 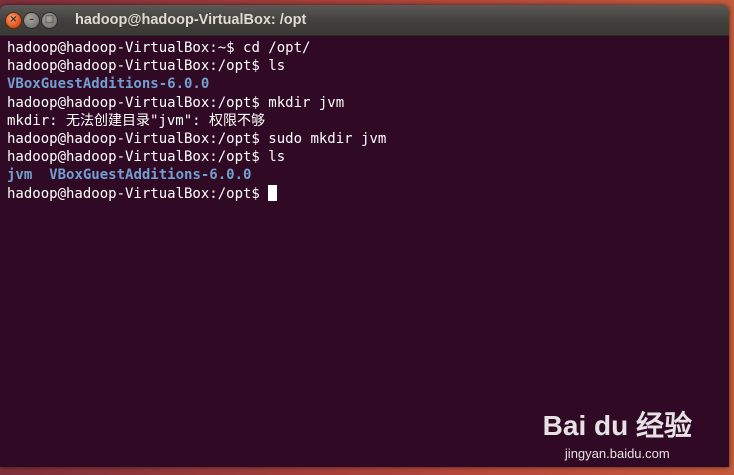 I want to click on terminal-line: jvm VBoxGuestAdditions-6.0.0, so click(x=368, y=175).